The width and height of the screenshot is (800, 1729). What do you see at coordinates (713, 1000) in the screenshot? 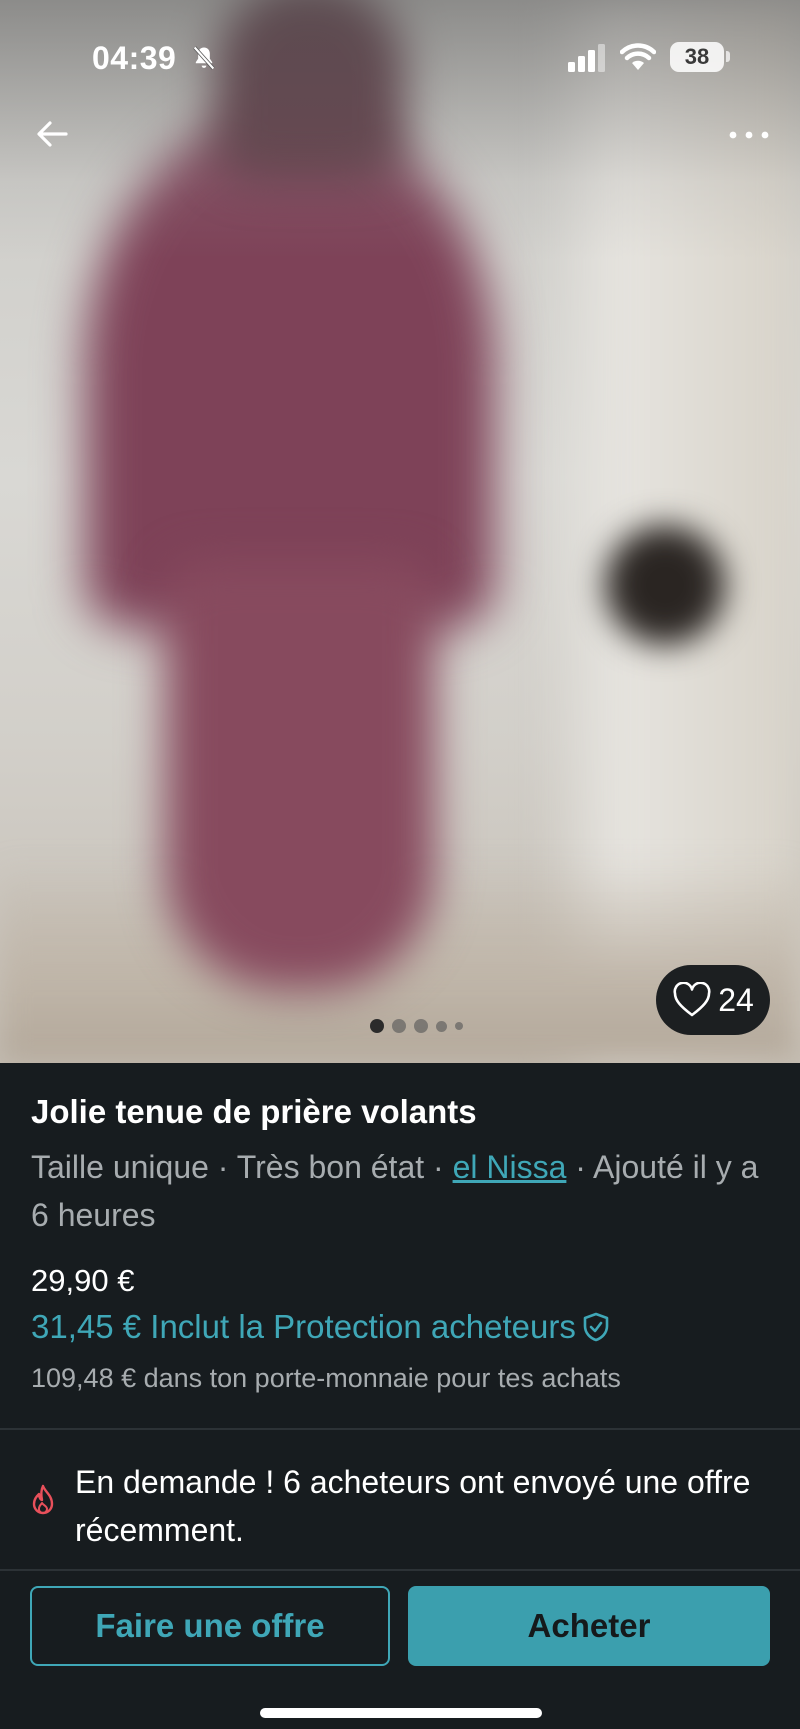
I see `favorite-button: 24` at bounding box center [713, 1000].